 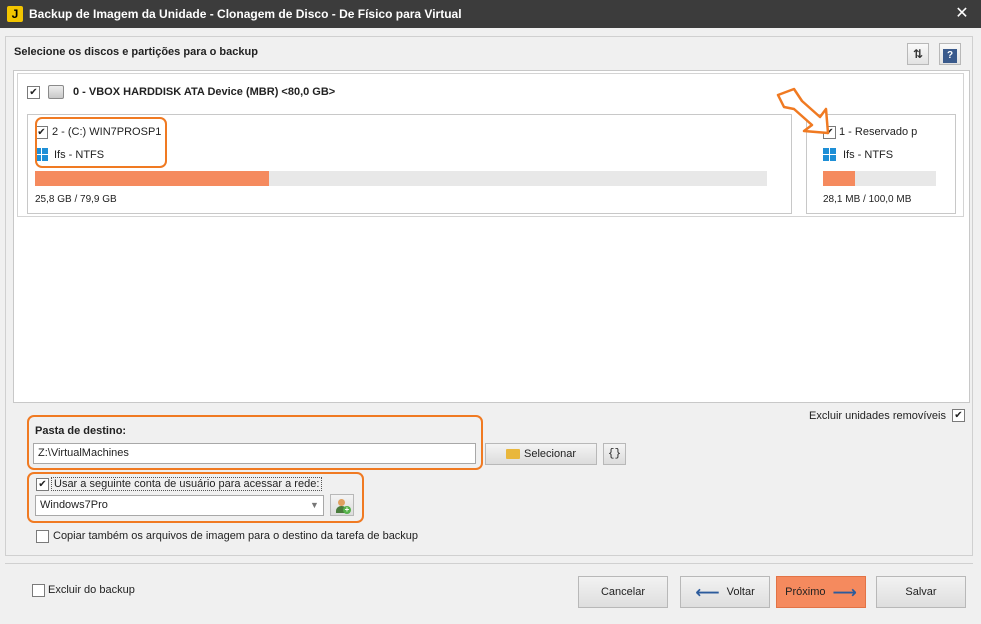 I want to click on next-button: Próximo ⟶, so click(x=821, y=592).